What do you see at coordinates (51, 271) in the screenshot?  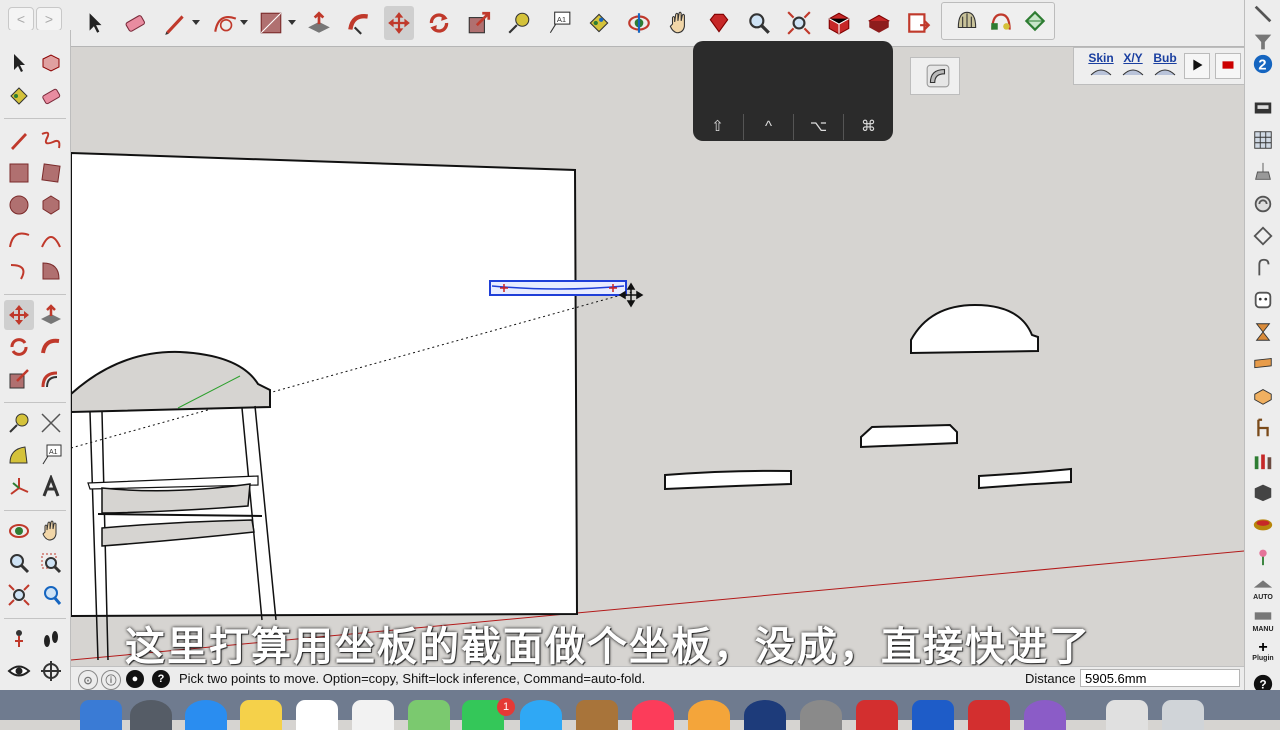 I see `pie-icon` at bounding box center [51, 271].